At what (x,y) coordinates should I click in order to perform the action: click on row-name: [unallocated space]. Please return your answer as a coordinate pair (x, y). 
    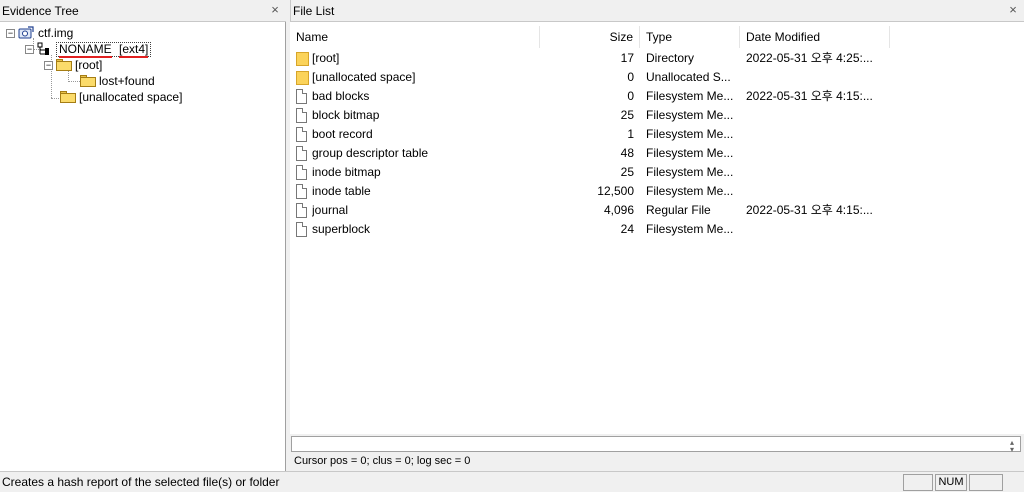
    Looking at the image, I should click on (364, 77).